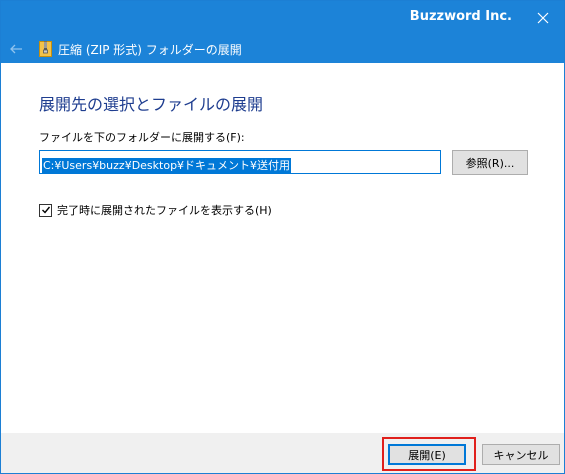 This screenshot has width=565, height=474. I want to click on destination-path-input: C:¥Users¥buzz¥Desktop¥ドキュメント¥送付用, so click(240, 162).